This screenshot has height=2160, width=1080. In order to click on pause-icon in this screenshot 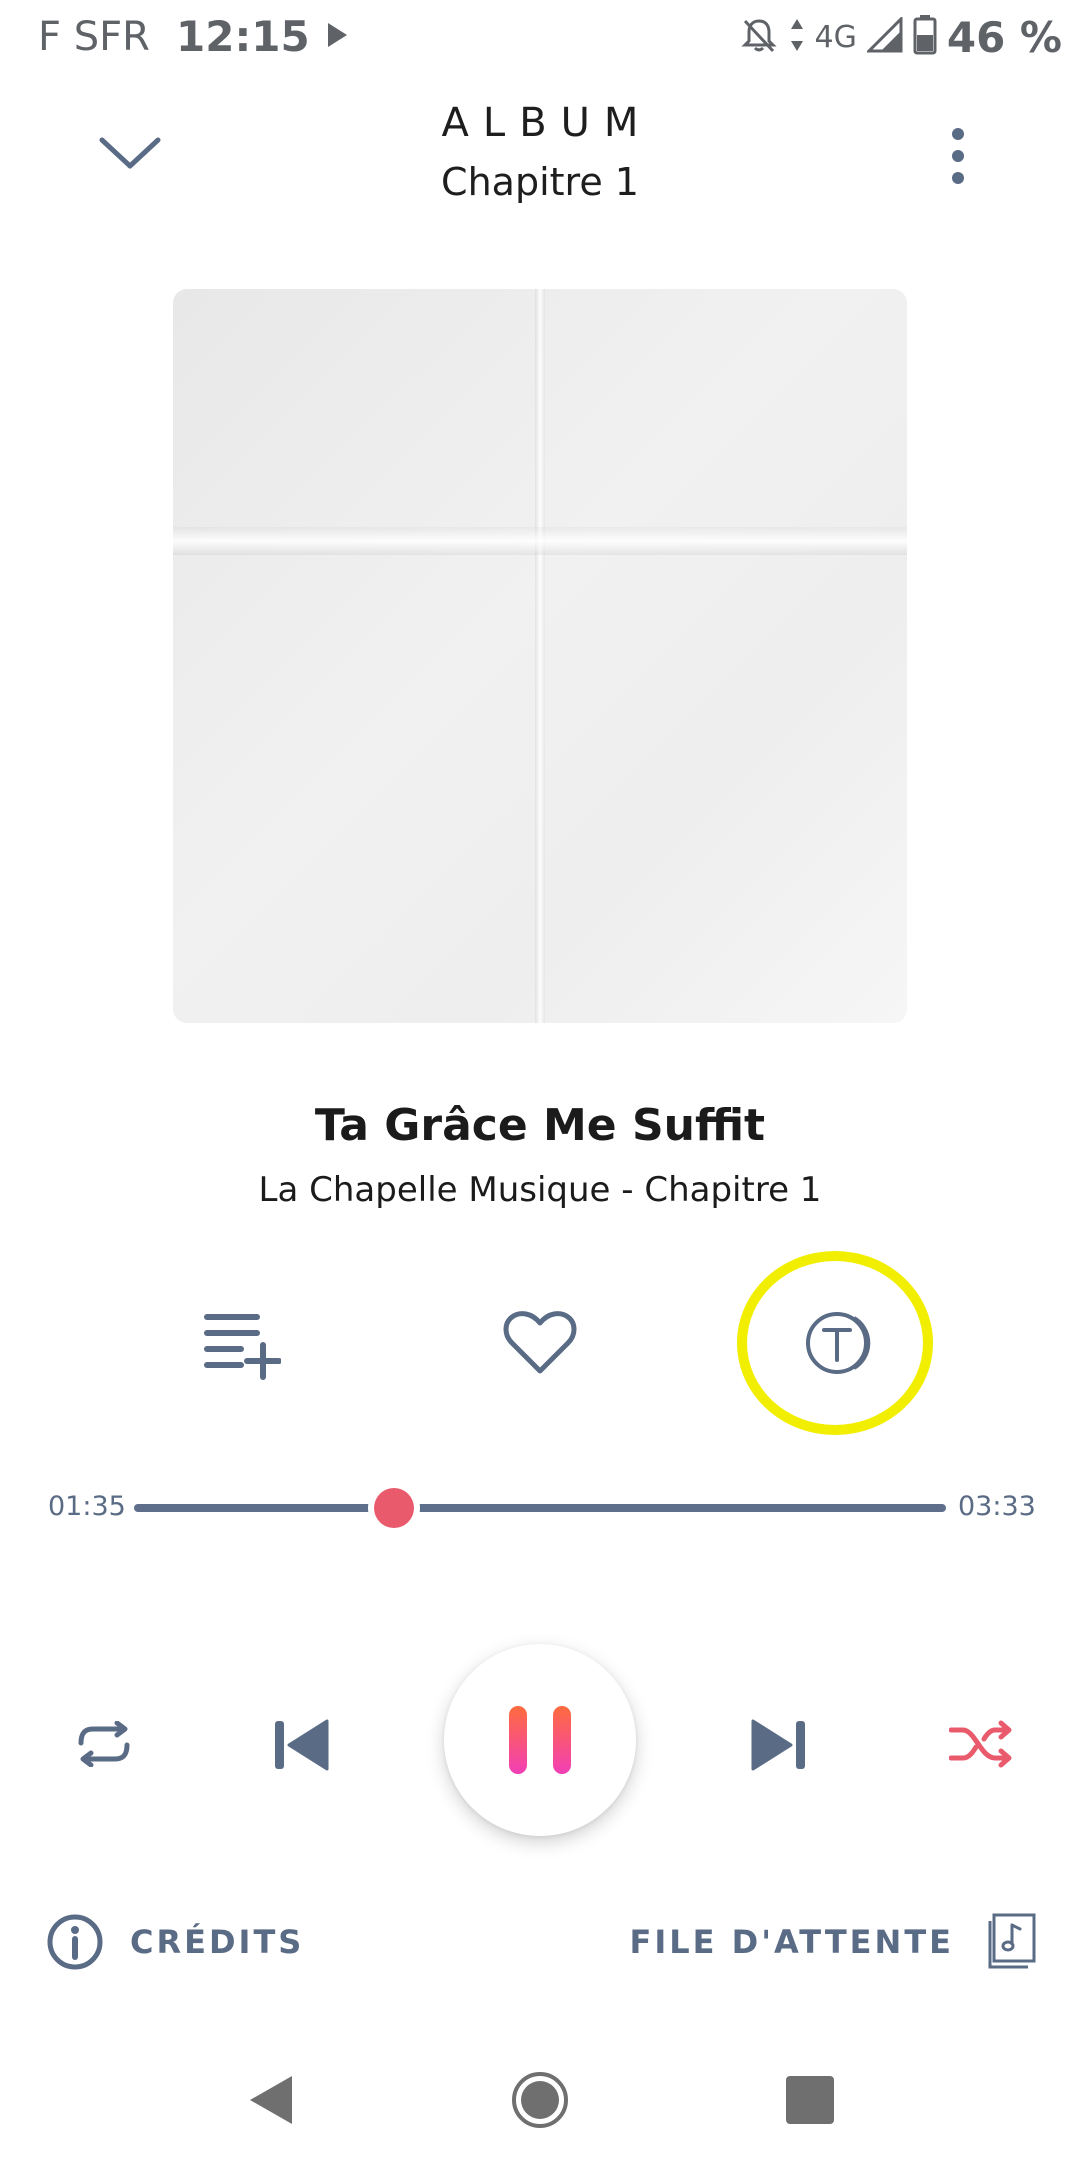, I will do `click(540, 1740)`.